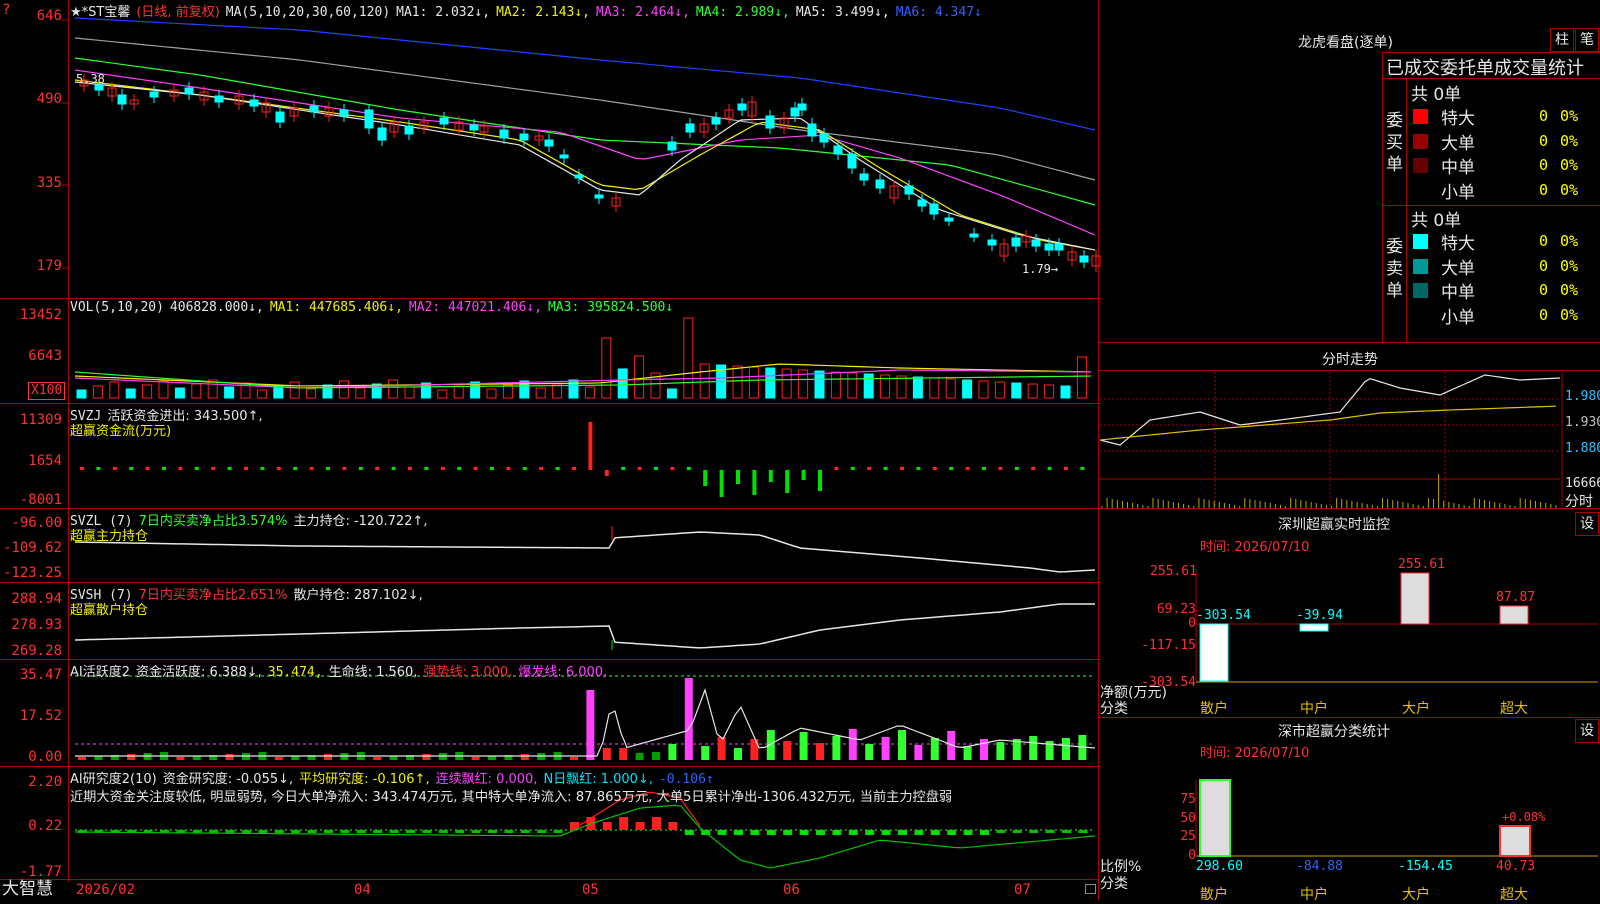  Describe the element at coordinates (1587, 524) in the screenshot. I see `monitor-settings-button: 设` at that location.